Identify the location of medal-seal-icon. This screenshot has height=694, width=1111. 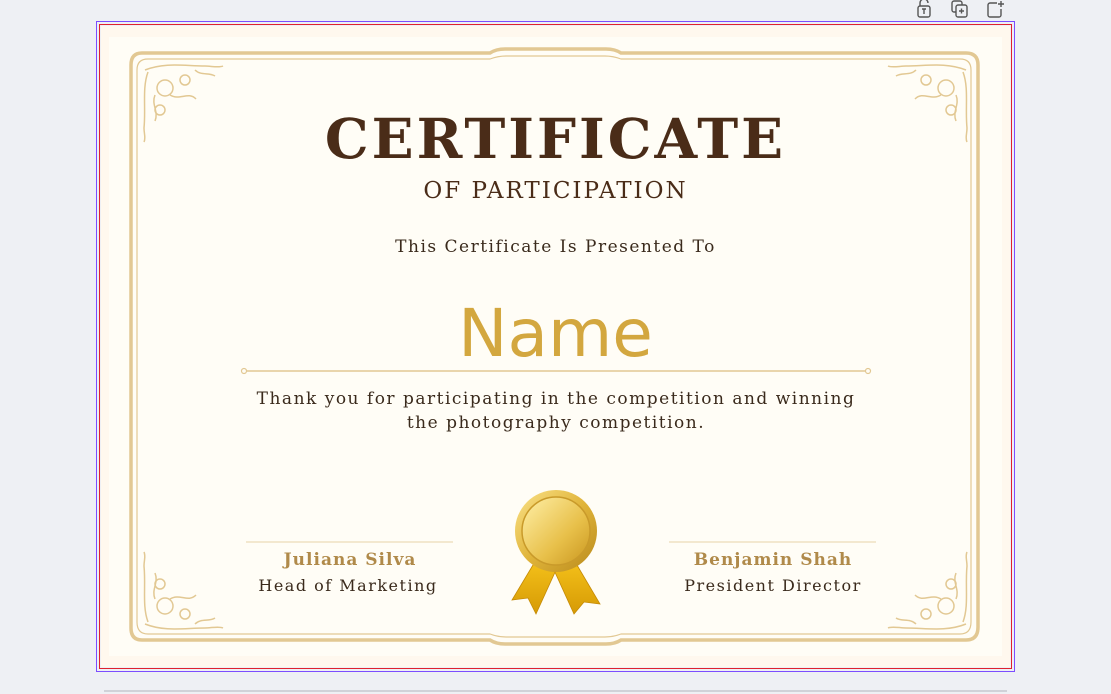
(556, 552).